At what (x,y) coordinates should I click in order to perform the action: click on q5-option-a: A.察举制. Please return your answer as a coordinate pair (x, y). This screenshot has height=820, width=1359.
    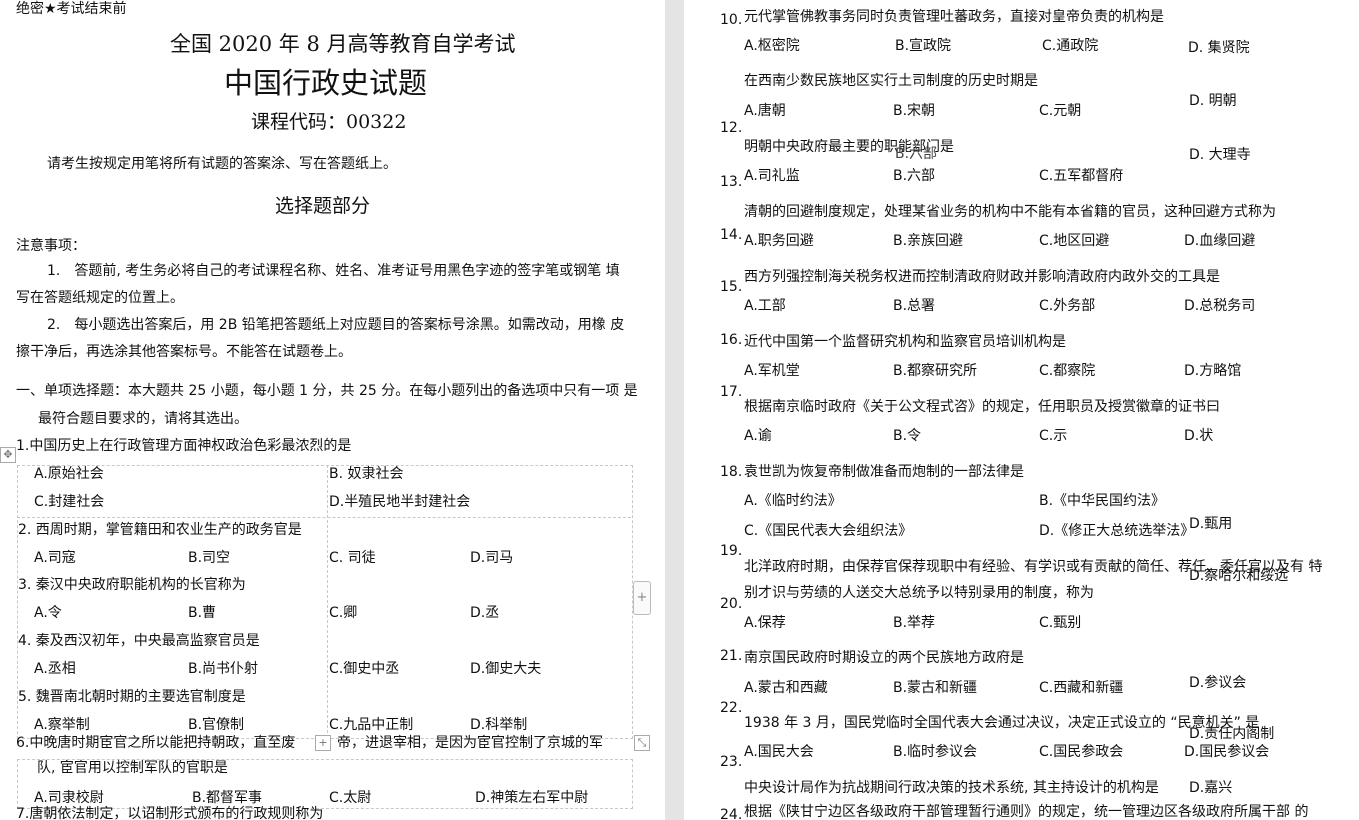
    Looking at the image, I should click on (62, 725).